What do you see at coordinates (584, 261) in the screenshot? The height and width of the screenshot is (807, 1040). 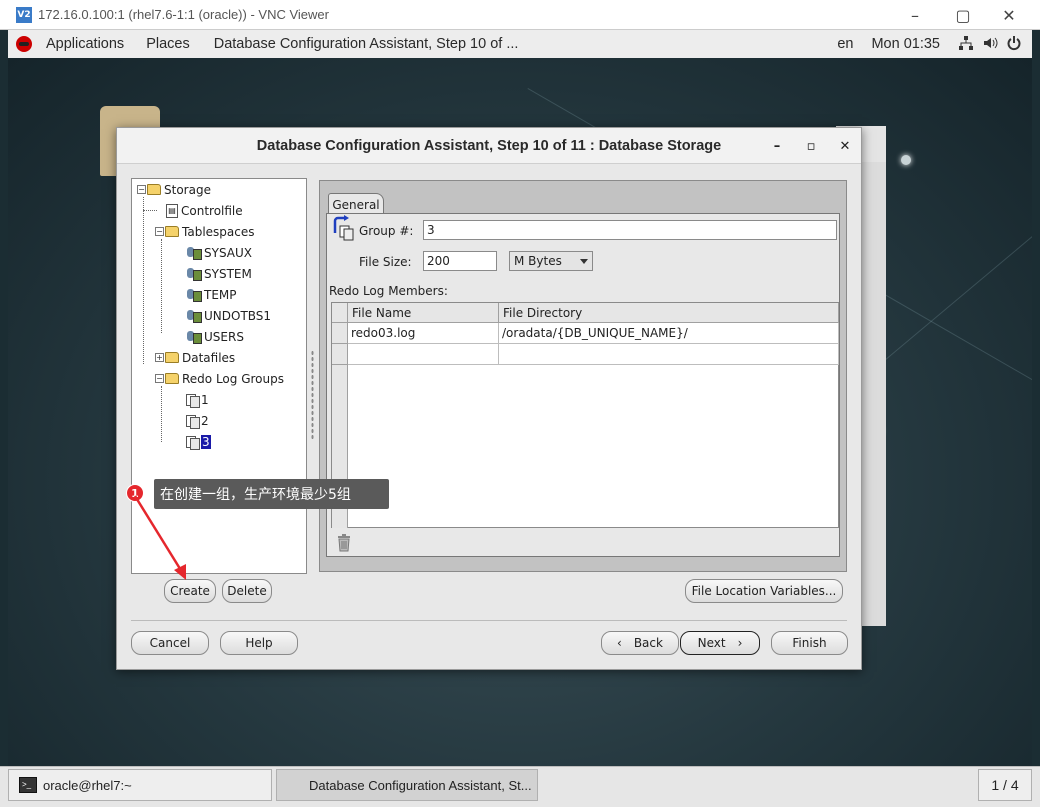 I see `chevron-down-icon` at bounding box center [584, 261].